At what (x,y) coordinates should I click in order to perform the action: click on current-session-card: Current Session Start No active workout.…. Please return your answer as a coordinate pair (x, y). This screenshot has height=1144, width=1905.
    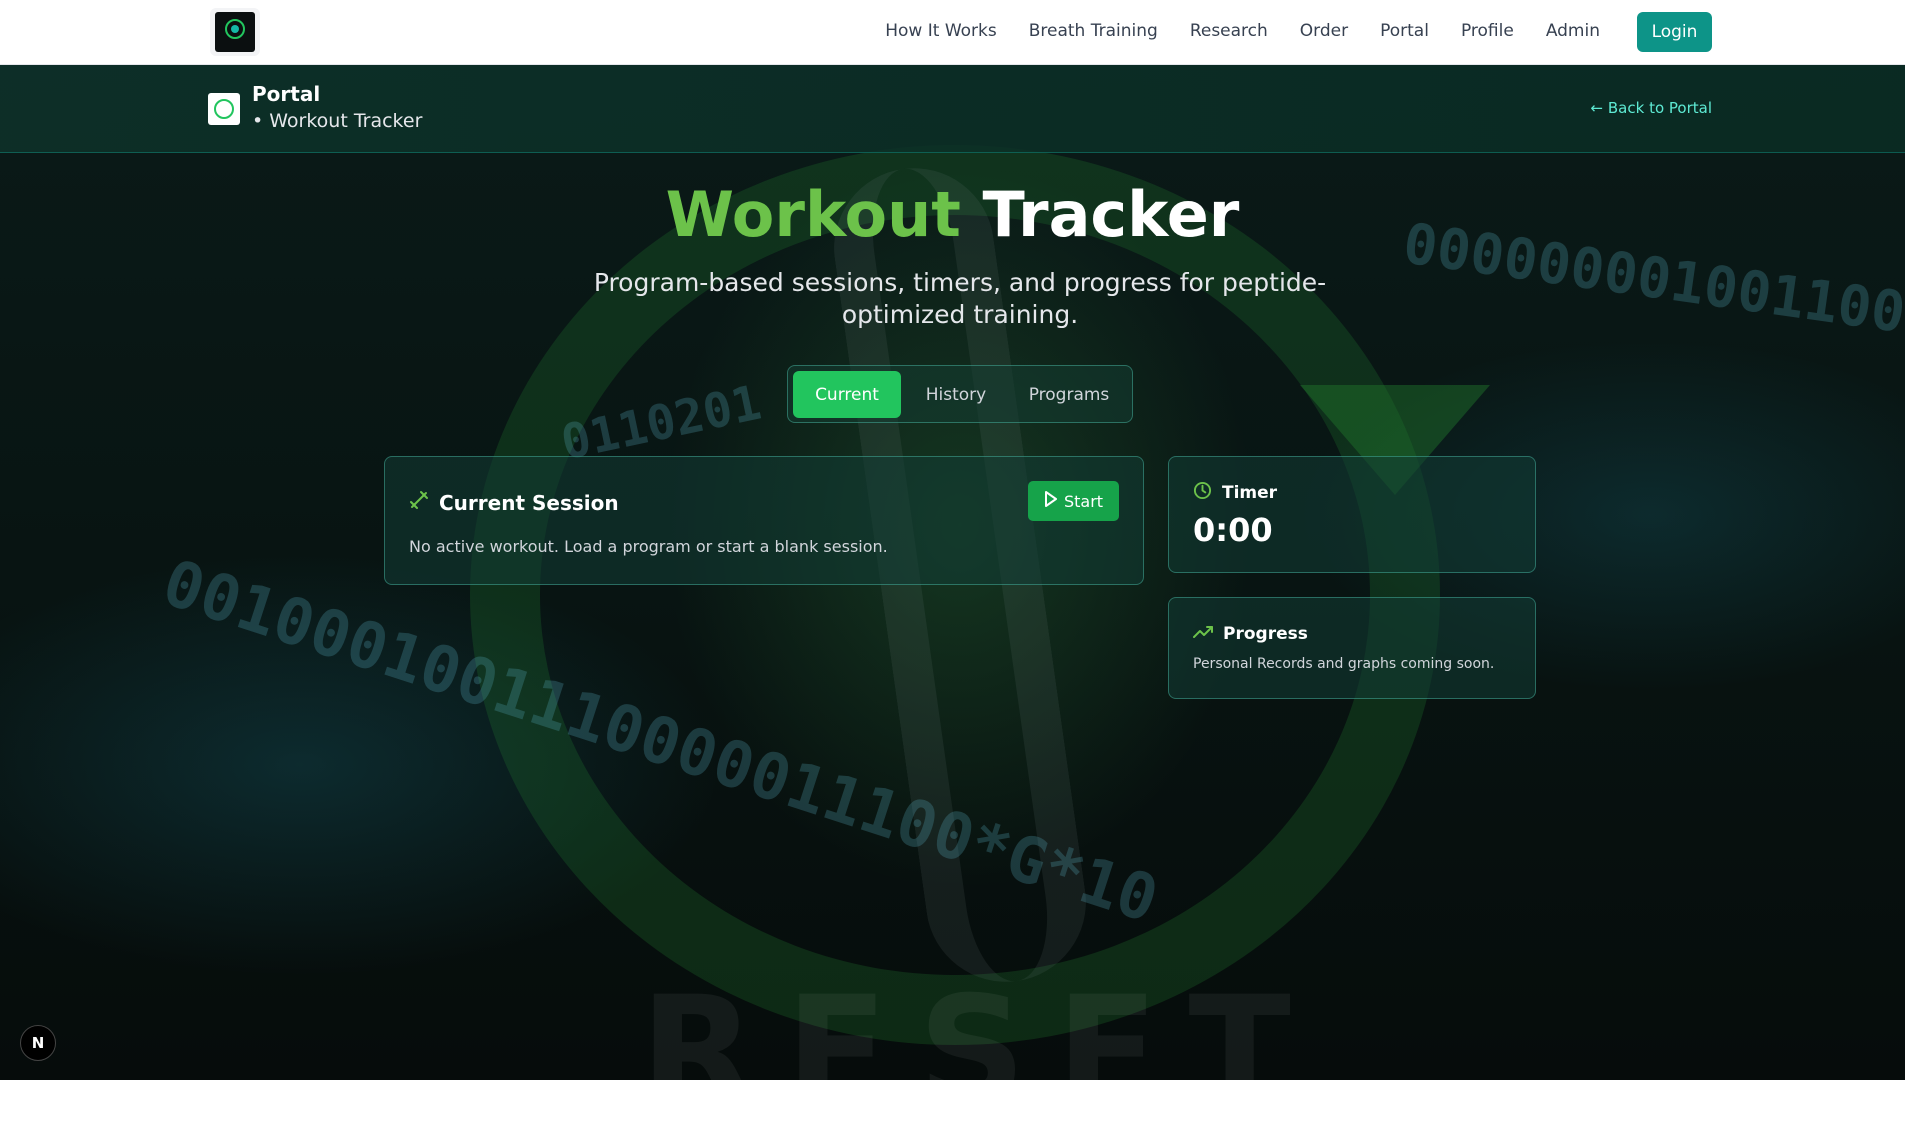
    Looking at the image, I should click on (764, 520).